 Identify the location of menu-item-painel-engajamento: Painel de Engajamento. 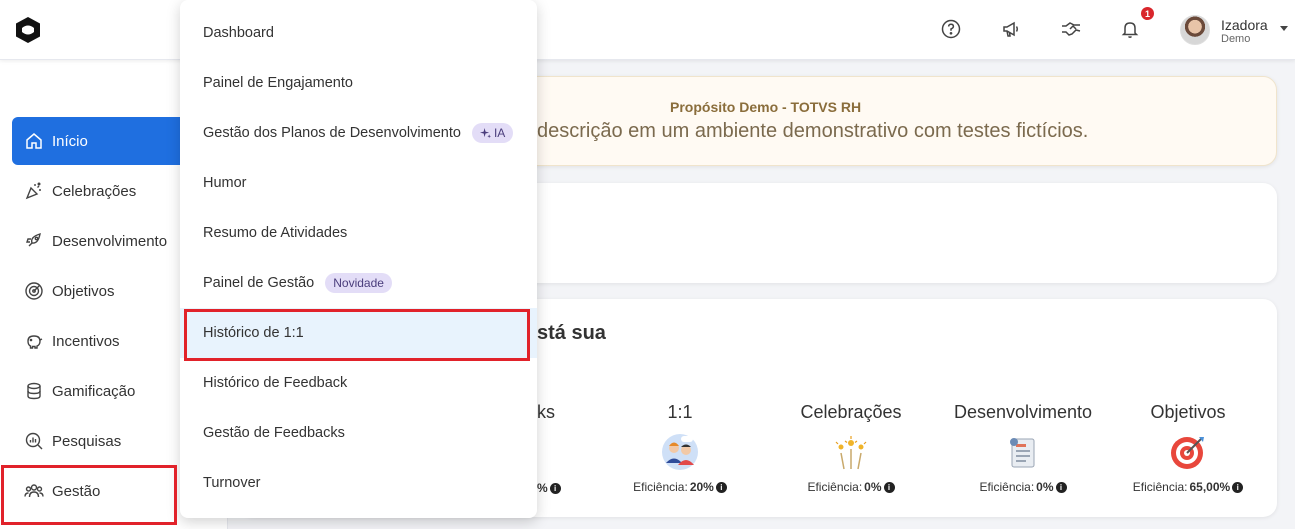
(358, 83).